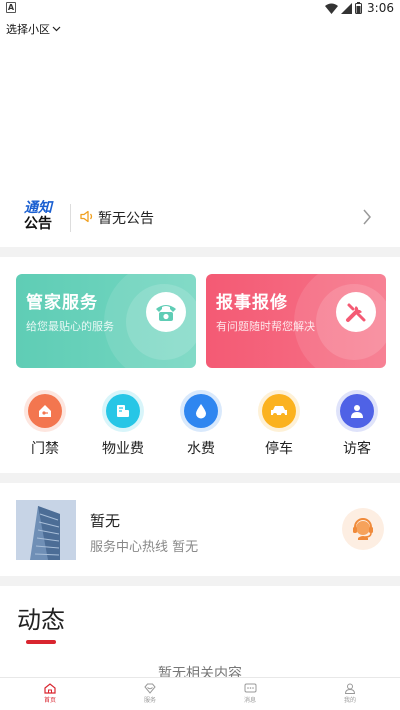  What do you see at coordinates (201, 411) in the screenshot?
I see `water-drop-icon` at bounding box center [201, 411].